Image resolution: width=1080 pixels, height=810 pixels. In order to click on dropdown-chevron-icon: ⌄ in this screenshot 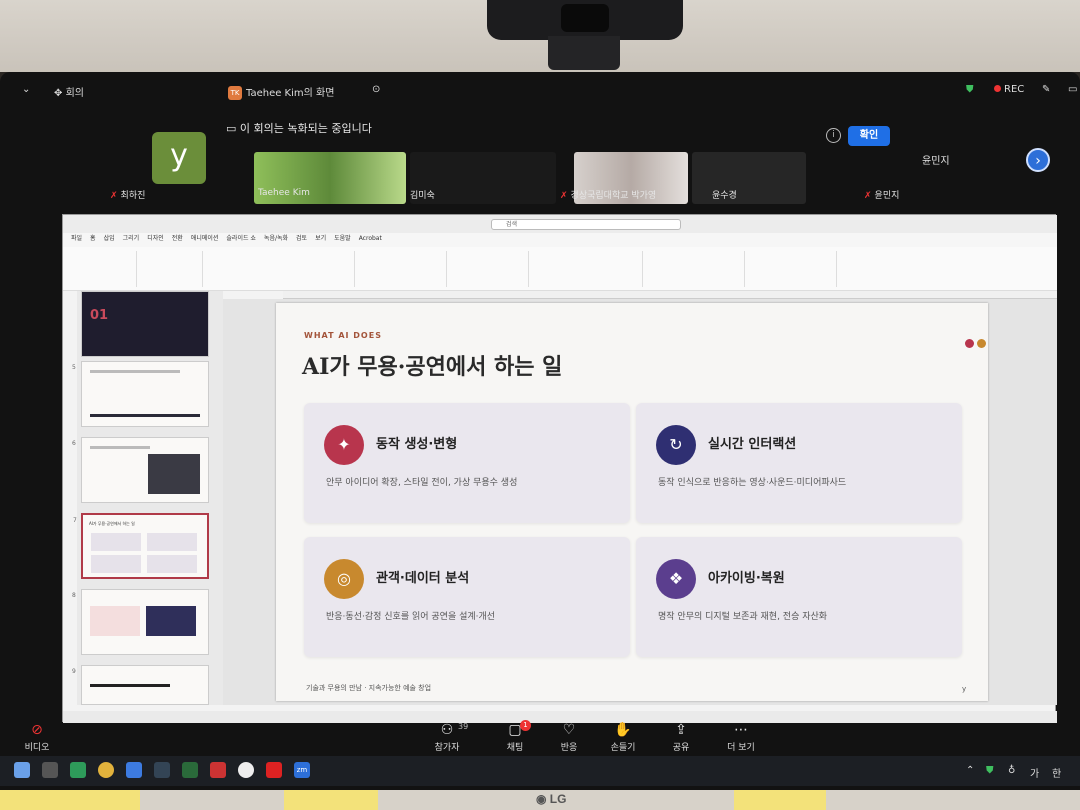, I will do `click(26, 89)`.